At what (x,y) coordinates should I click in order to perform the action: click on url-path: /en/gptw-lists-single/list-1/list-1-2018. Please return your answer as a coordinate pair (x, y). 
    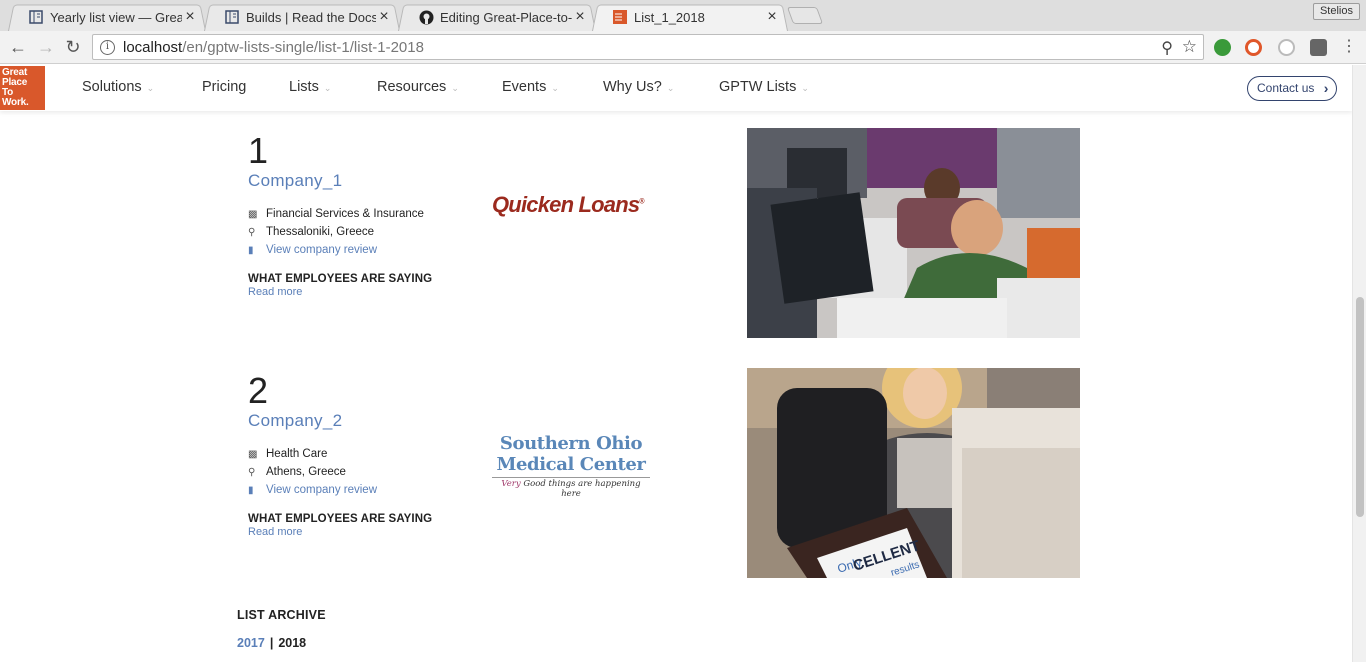
    Looking at the image, I should click on (303, 47).